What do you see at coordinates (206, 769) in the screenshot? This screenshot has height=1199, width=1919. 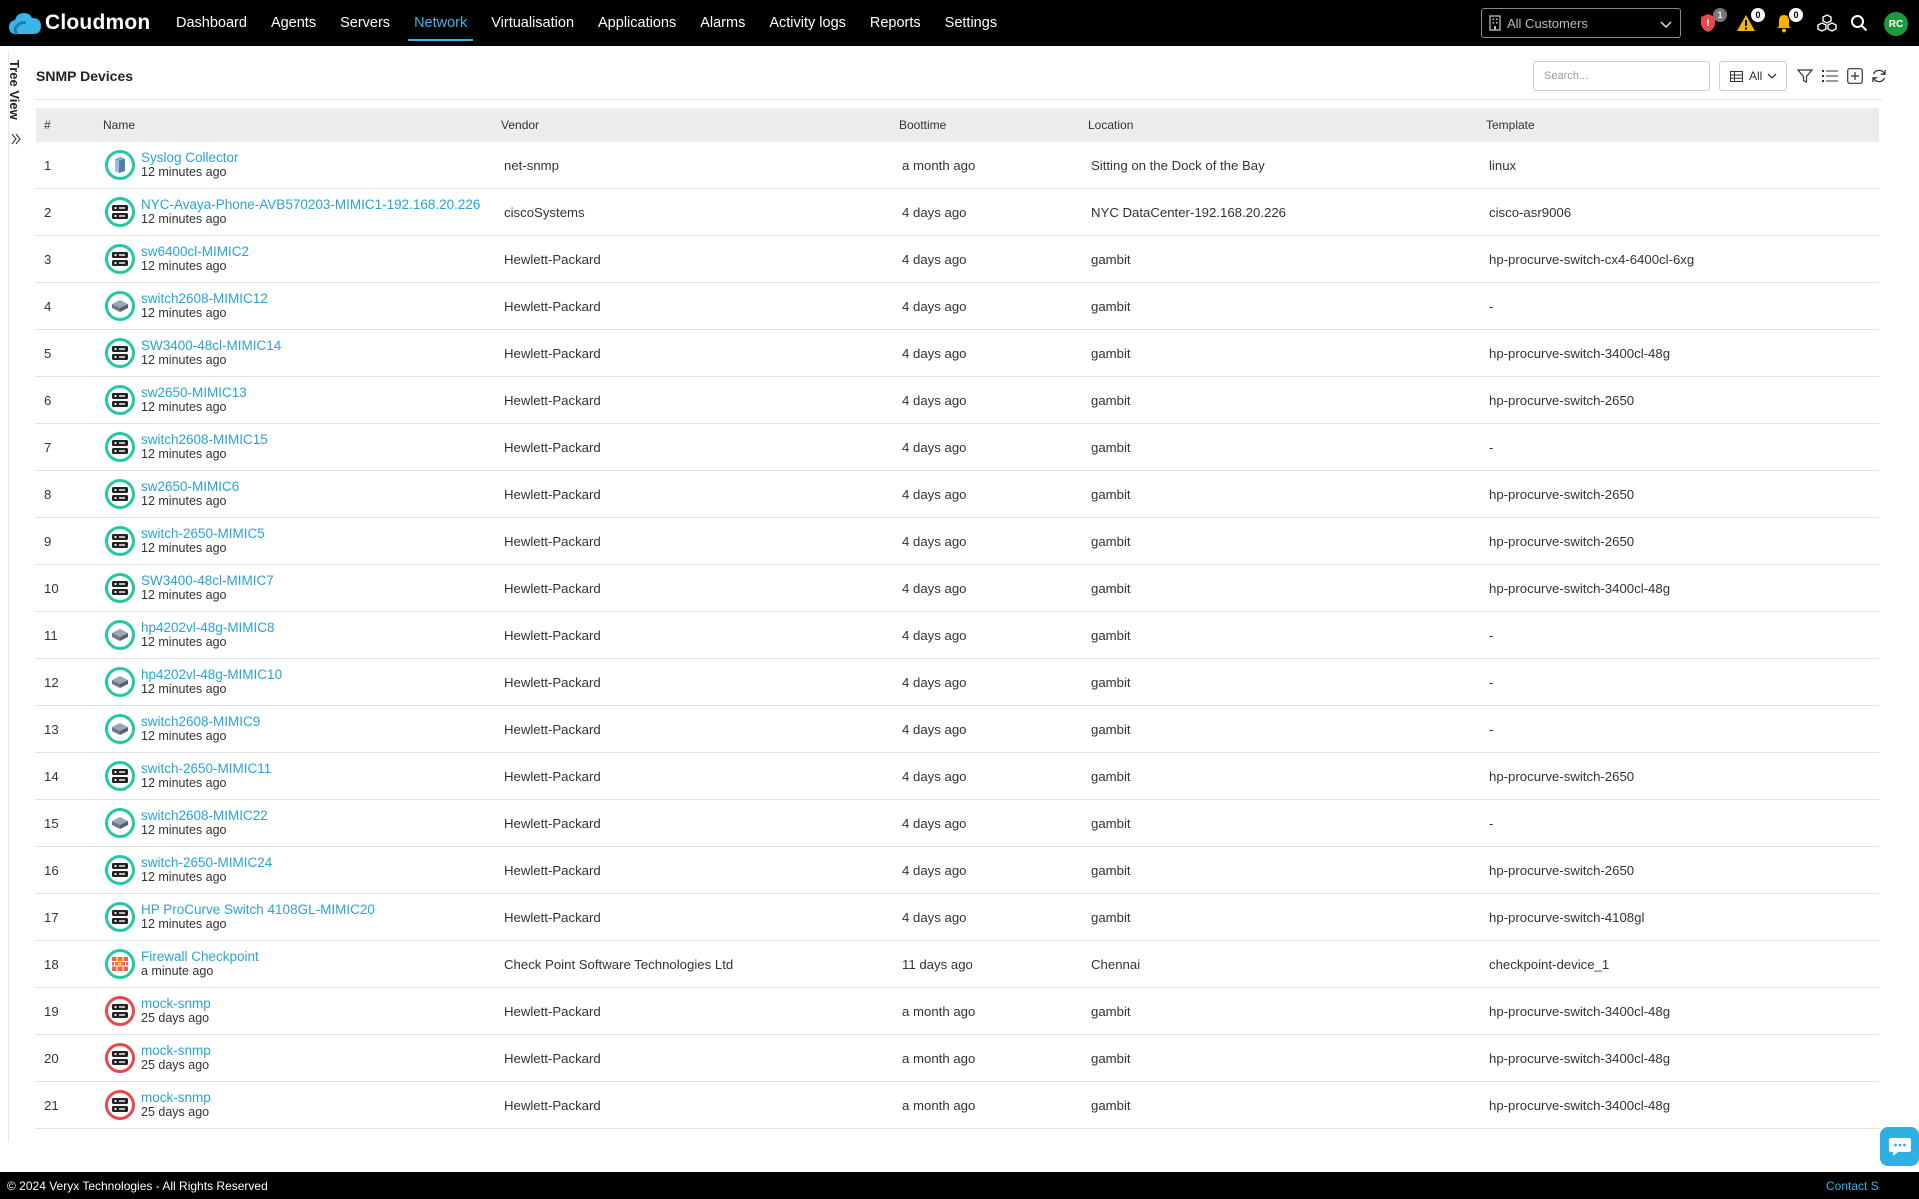 I see `device-name-link: switch-2650-MIMIC11` at bounding box center [206, 769].